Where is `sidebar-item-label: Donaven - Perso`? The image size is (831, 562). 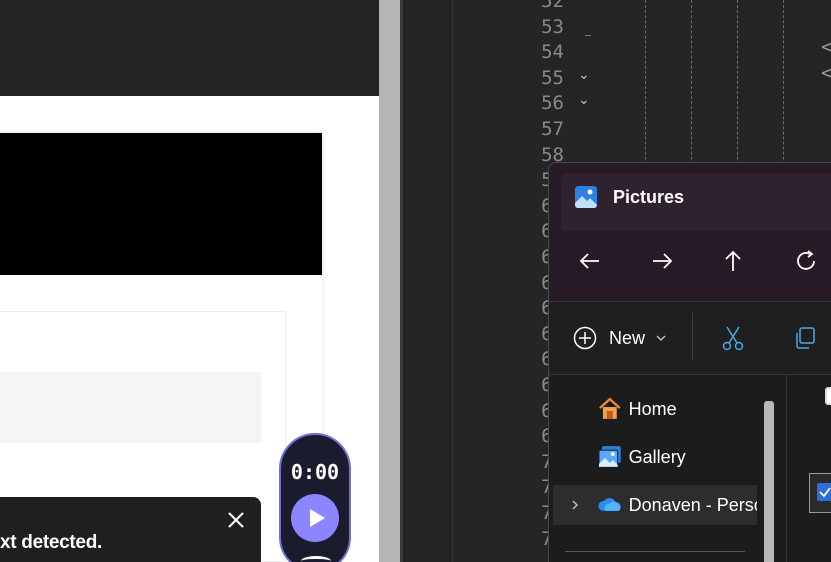
sidebar-item-label: Donaven - Perso is located at coordinates (692, 504).